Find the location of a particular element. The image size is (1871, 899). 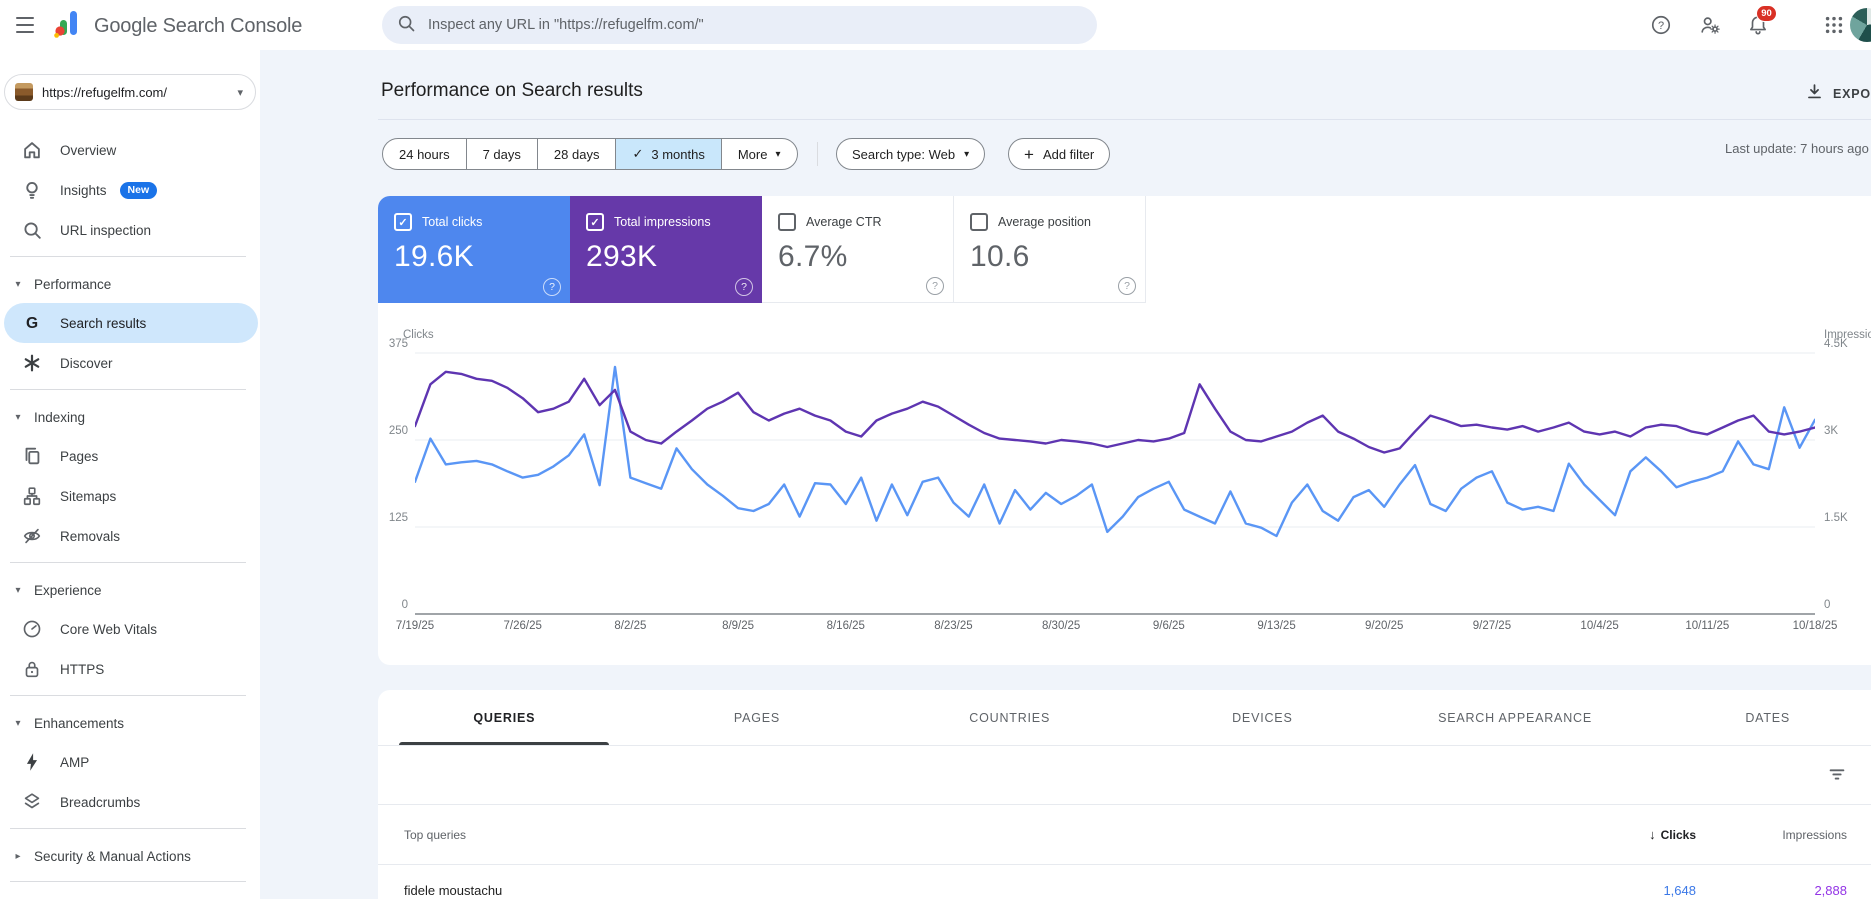

date-range-7-days: 7 days is located at coordinates (501, 154).